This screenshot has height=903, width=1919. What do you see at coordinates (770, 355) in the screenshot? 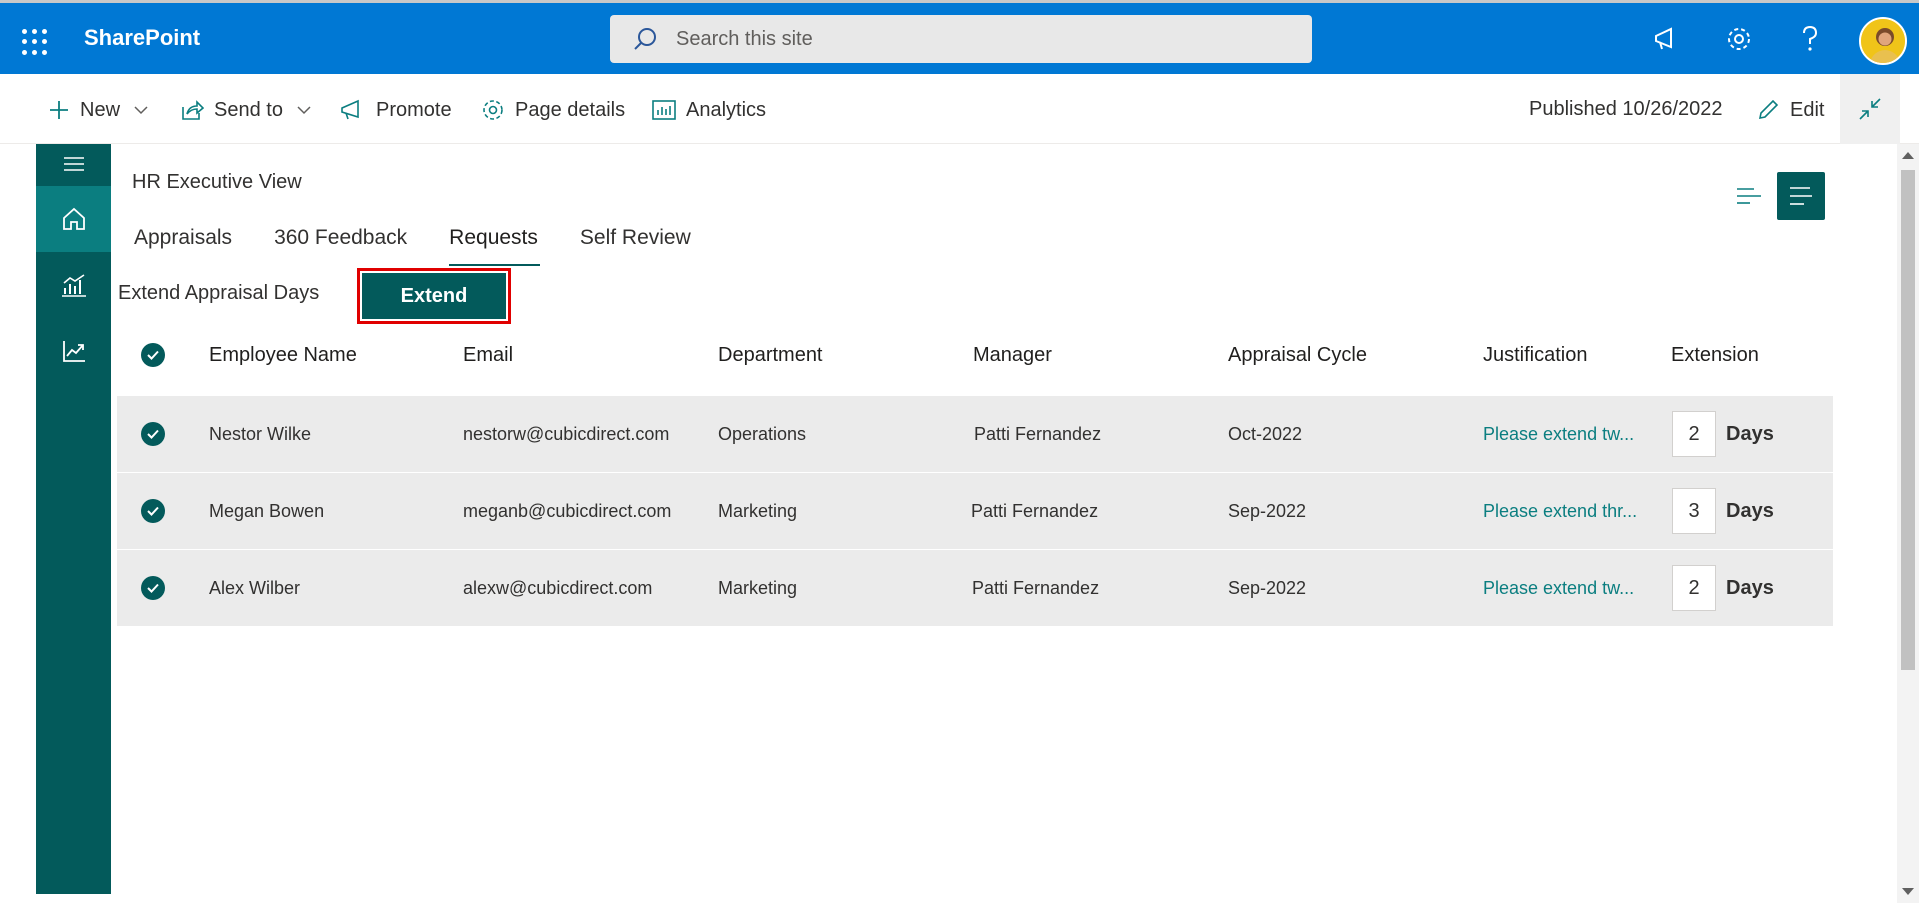
I see `header-department: Department` at bounding box center [770, 355].